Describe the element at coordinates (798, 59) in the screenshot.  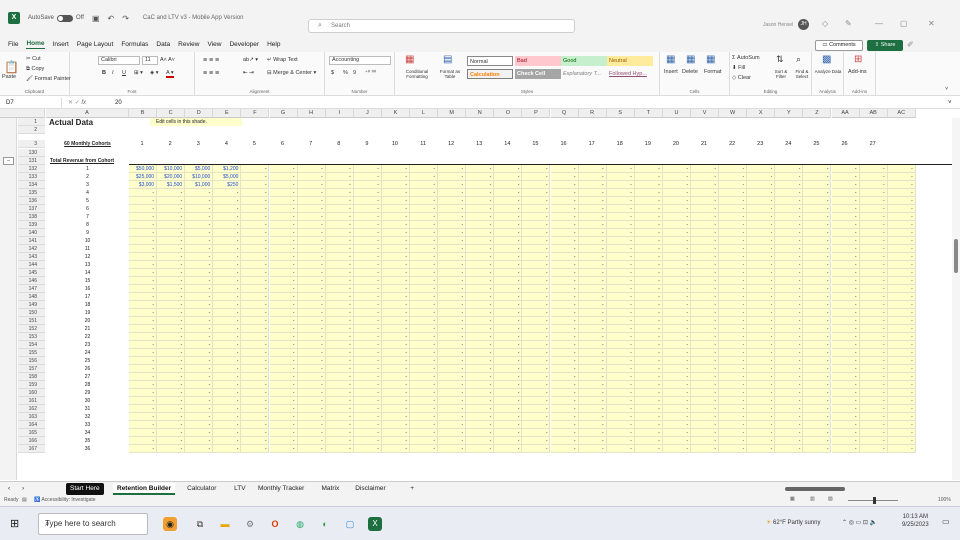
I see `find-select-icon: ⌕` at that location.